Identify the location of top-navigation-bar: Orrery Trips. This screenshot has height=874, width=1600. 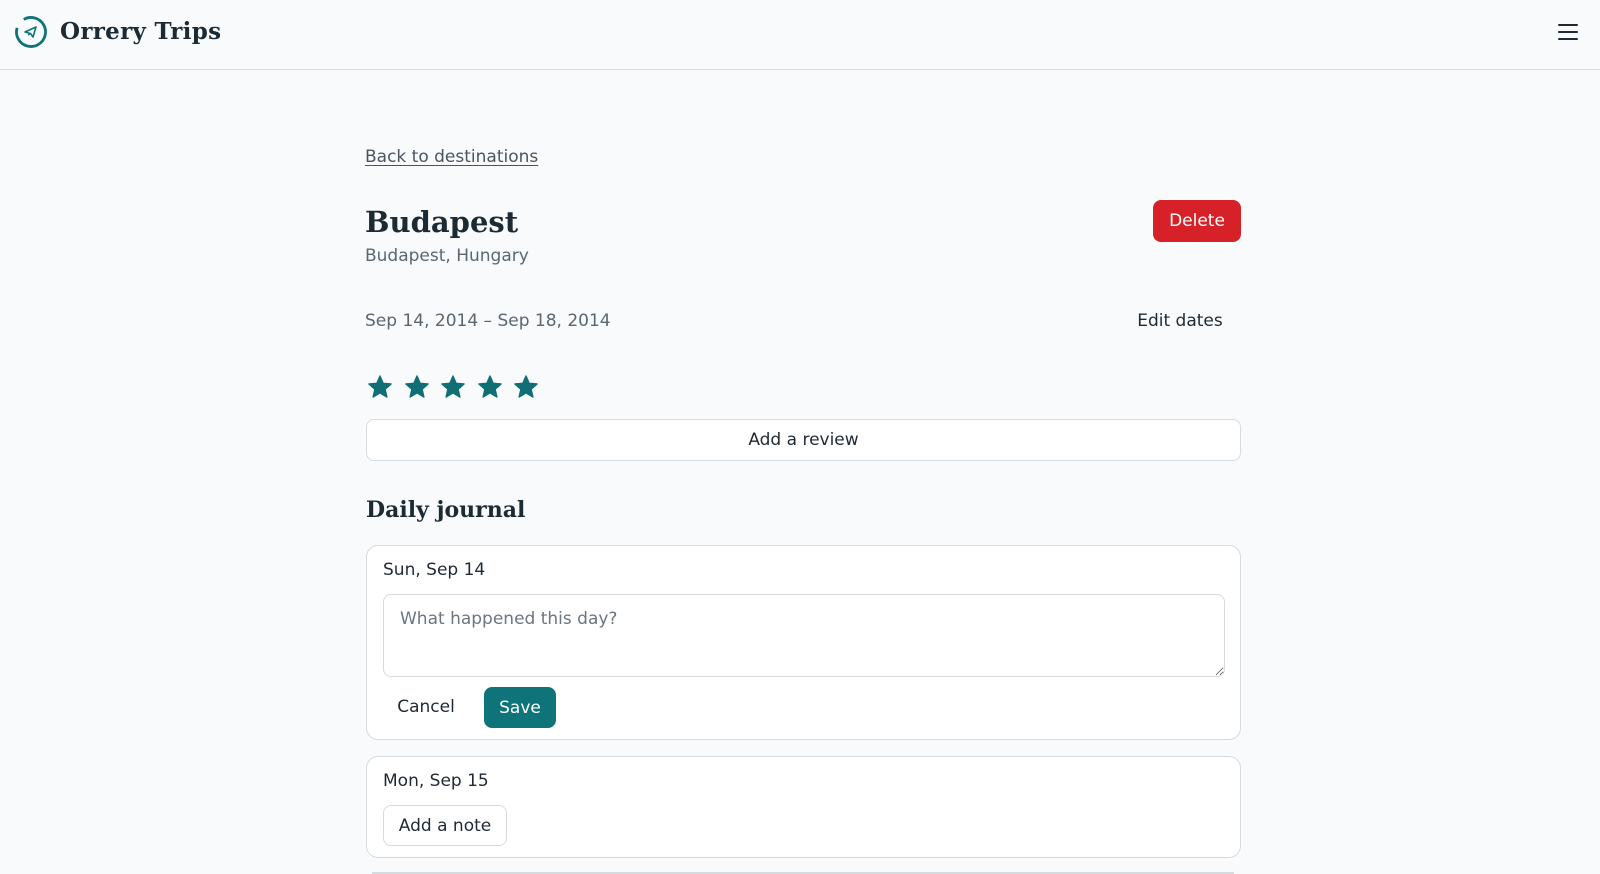
(800, 35).